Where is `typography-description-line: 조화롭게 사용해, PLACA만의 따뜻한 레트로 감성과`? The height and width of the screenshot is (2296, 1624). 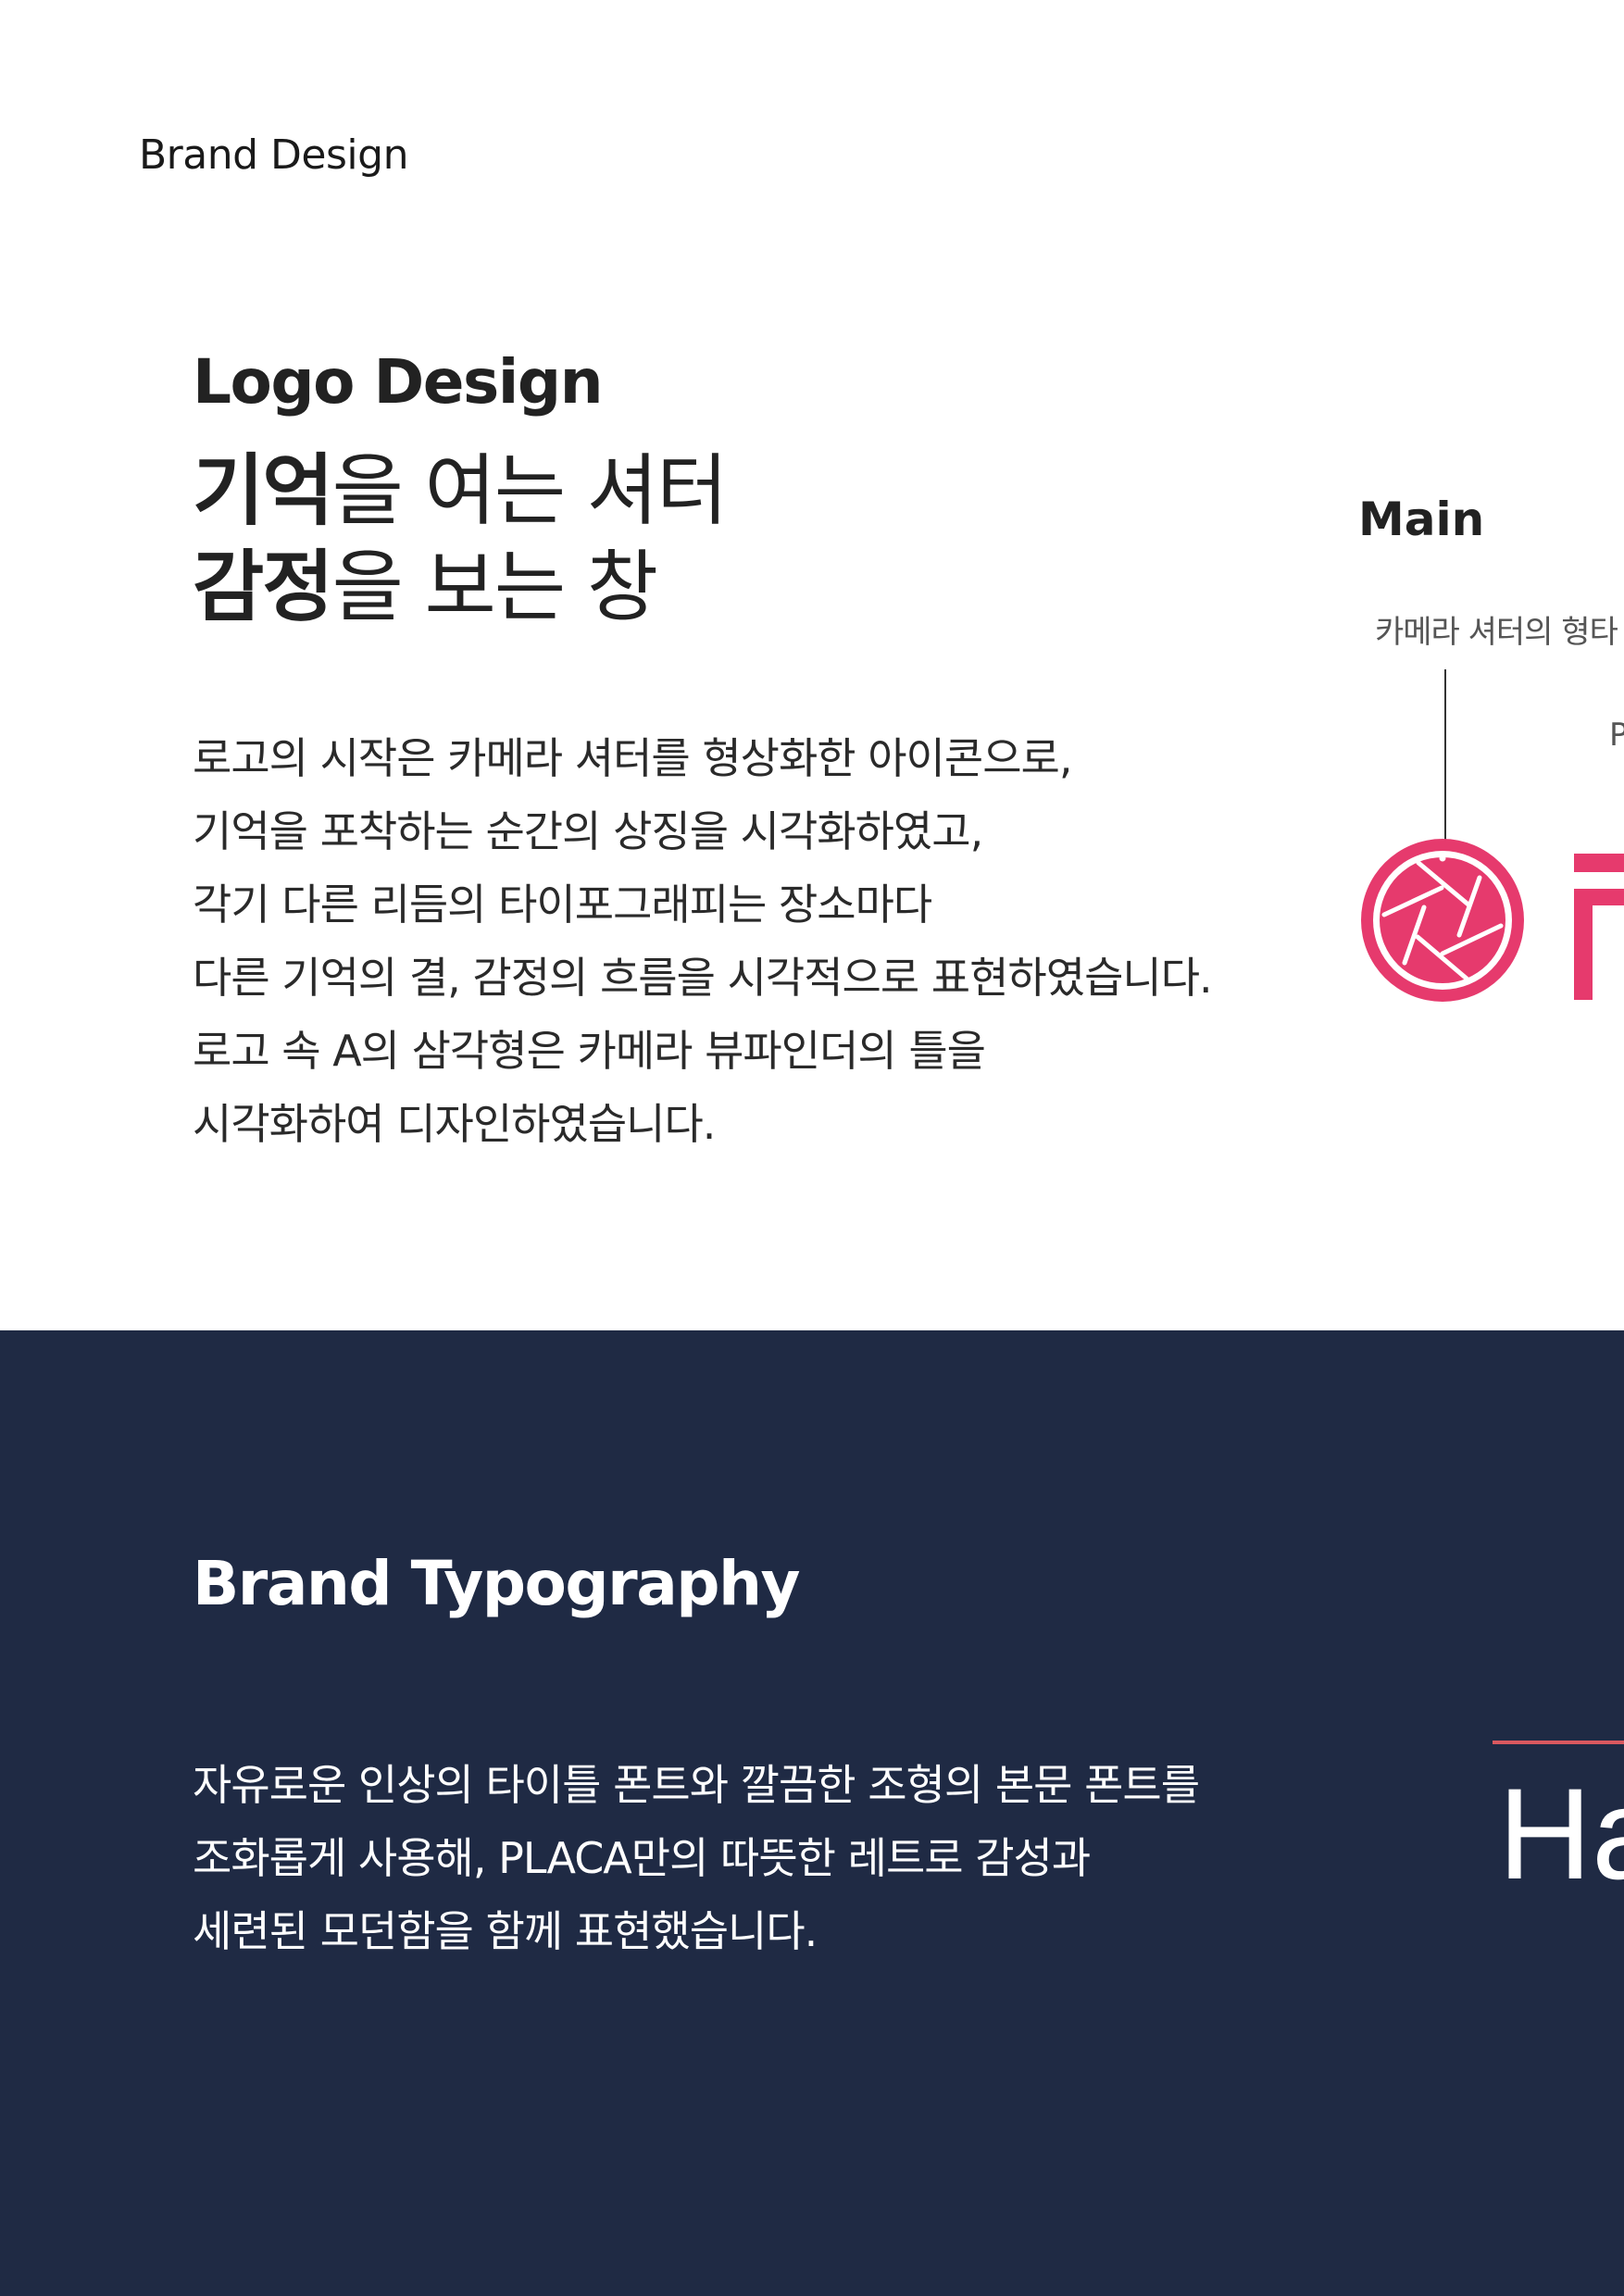
typography-description-line: 조화롭게 사용해, PLACA만의 따뜻한 레트로 감성과 is located at coordinates (642, 1858).